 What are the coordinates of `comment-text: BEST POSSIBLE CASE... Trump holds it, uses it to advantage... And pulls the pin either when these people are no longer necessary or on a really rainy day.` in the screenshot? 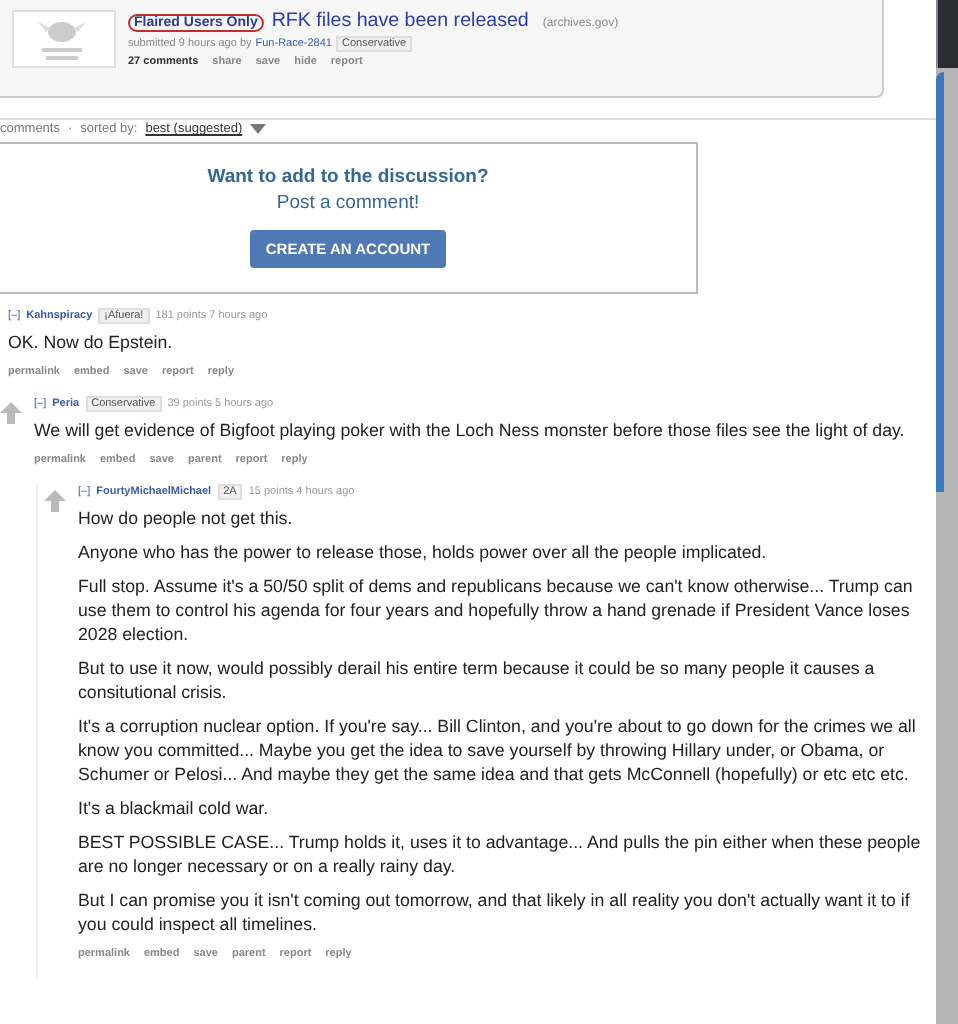 It's located at (500, 854).